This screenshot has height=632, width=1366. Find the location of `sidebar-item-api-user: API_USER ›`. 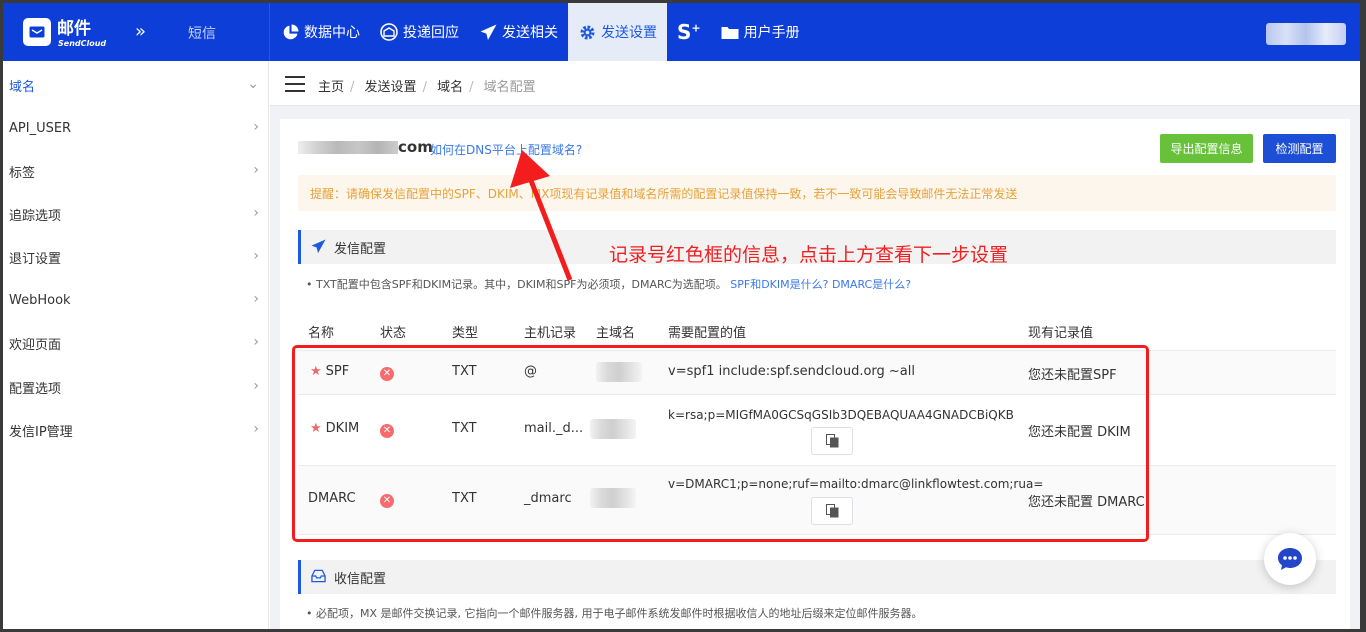

sidebar-item-api-user: API_USER › is located at coordinates (136, 128).